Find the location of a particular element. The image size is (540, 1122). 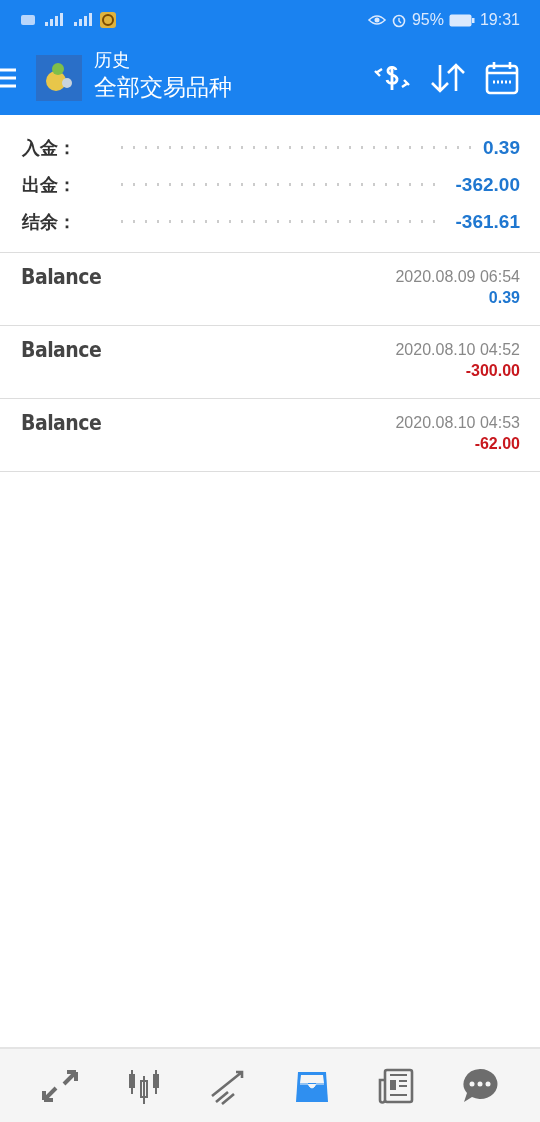

battery-icon is located at coordinates (461, 20).